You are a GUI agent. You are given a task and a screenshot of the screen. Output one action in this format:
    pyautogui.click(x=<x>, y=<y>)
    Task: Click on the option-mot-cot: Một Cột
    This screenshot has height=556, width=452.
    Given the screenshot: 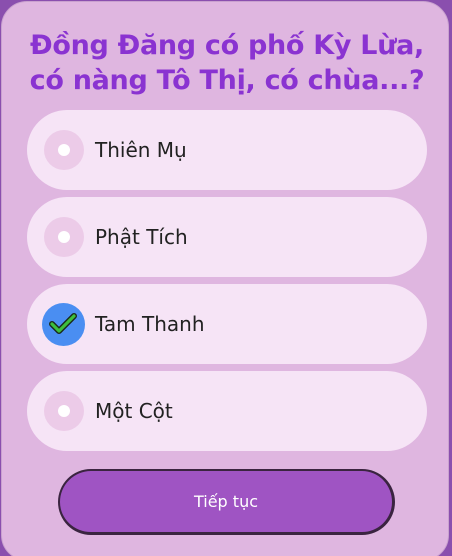 What is the action you would take?
    pyautogui.click(x=227, y=411)
    